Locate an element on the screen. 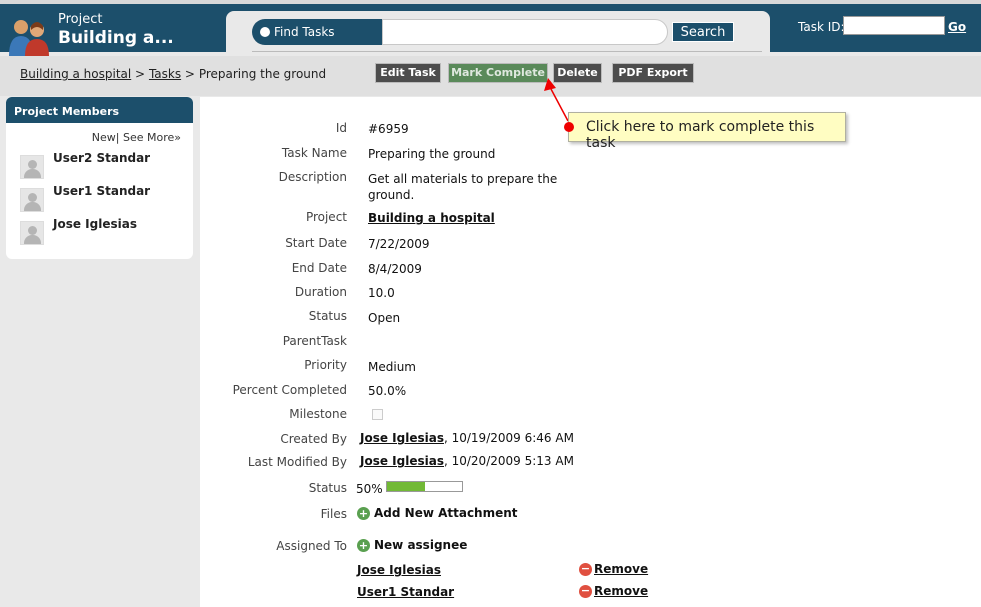 This screenshot has height=607, width=981. status-value: Open is located at coordinates (384, 318).